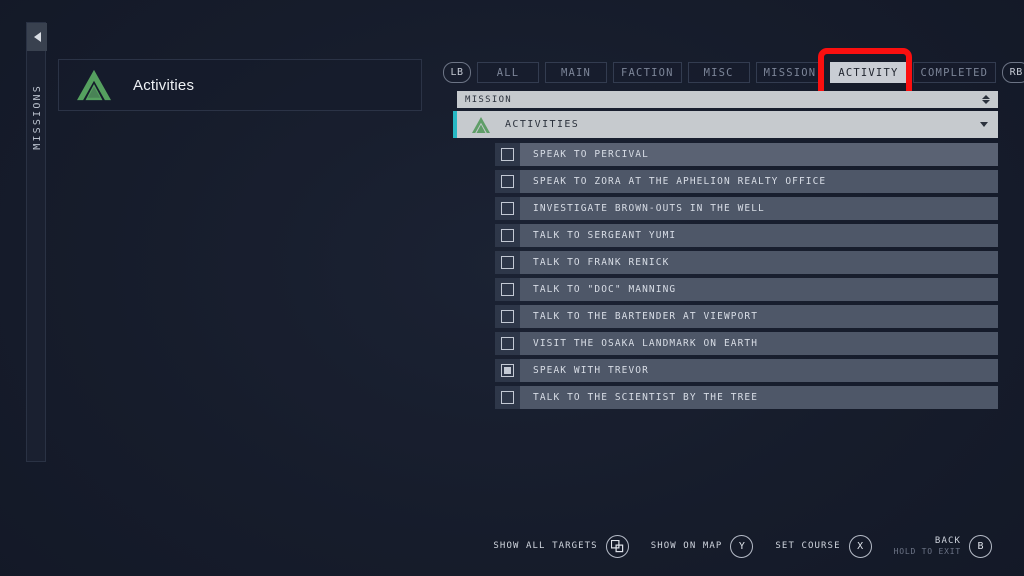 The image size is (1024, 576). I want to click on prompt-label: SET COURSE, so click(808, 545).